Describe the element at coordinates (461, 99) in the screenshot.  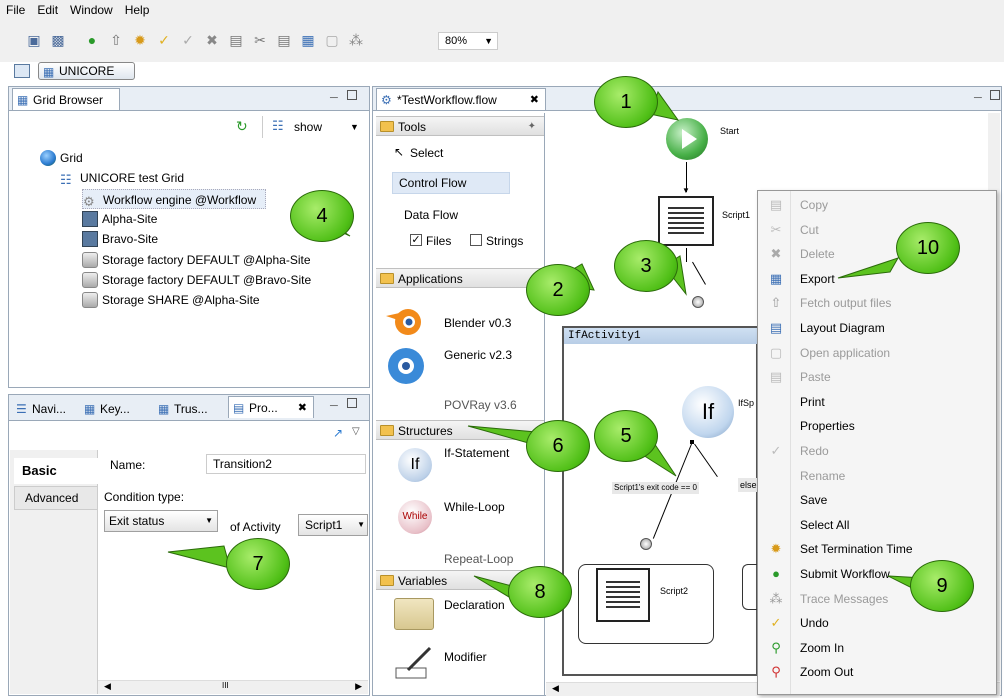
I see `tab-testworkflow: ⚙ *TestWorkflow.flow ✖` at that location.